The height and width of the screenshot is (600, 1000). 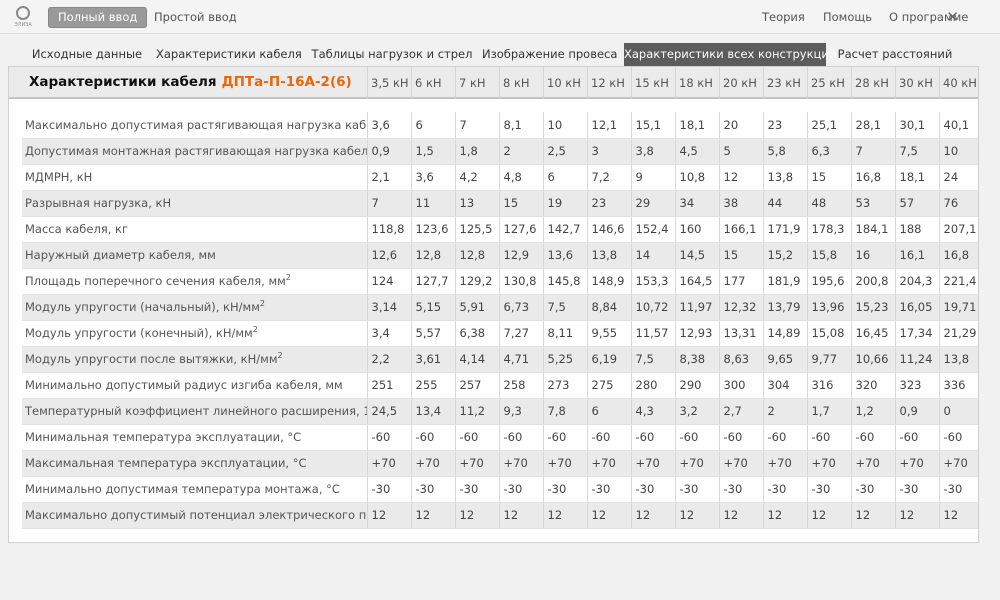 What do you see at coordinates (696, 229) in the screenshot?
I see `table-cell: 160` at bounding box center [696, 229].